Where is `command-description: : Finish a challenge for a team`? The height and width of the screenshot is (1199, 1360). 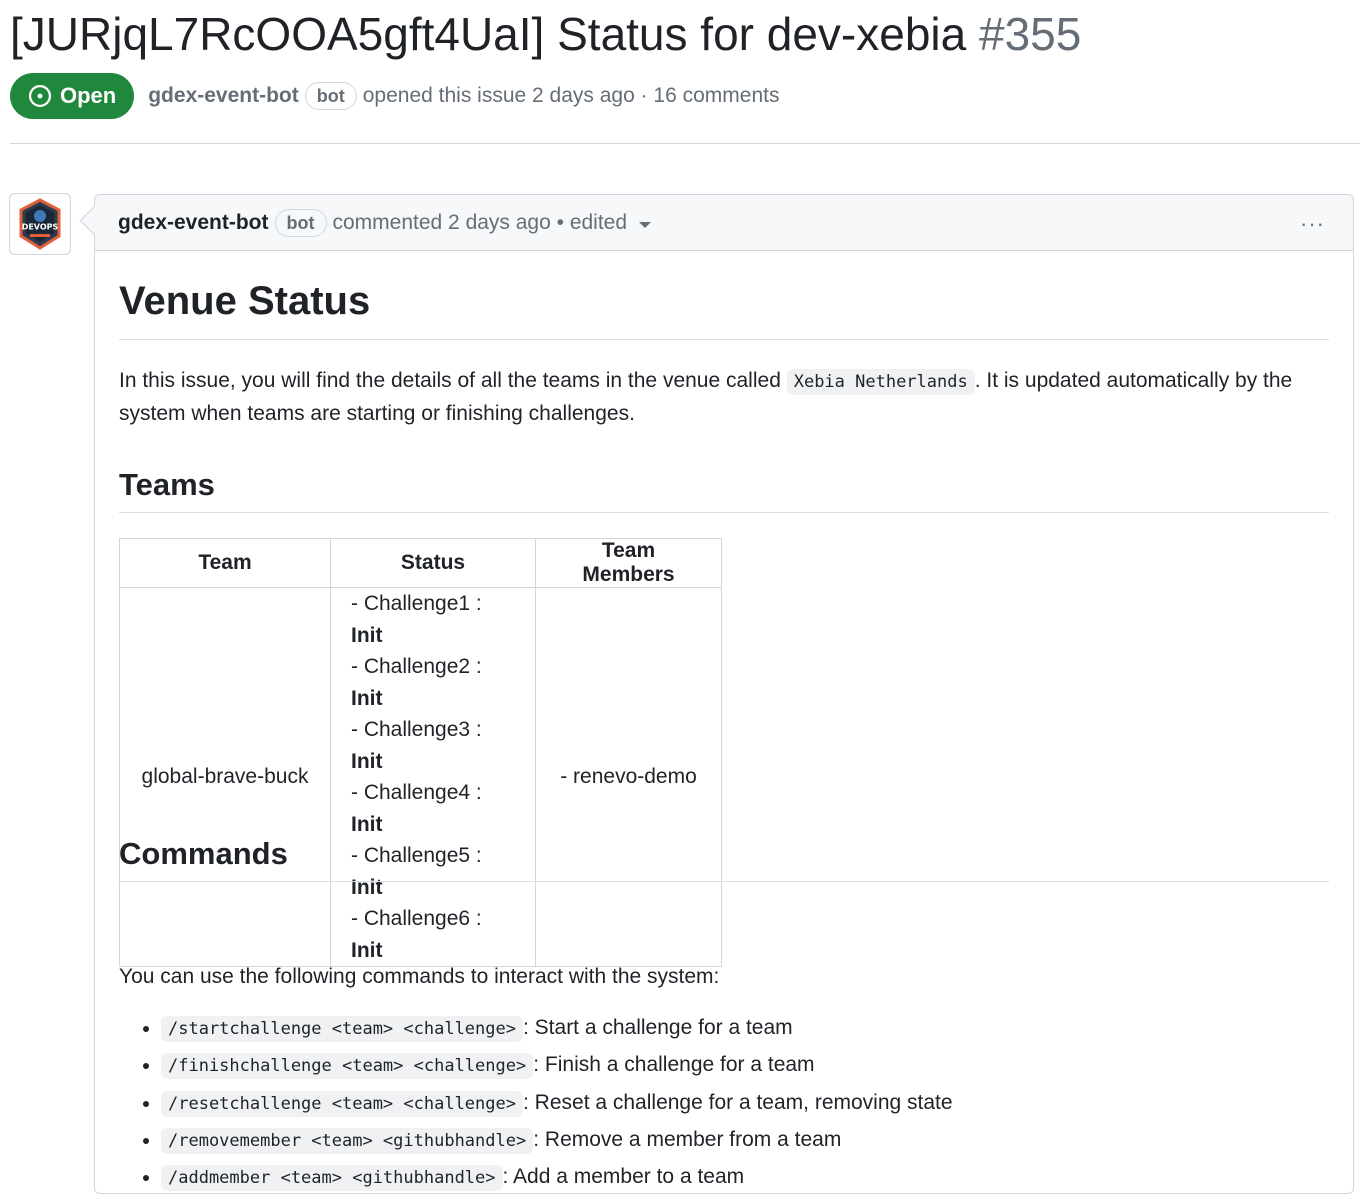 command-description: : Finish a challenge for a team is located at coordinates (674, 1065).